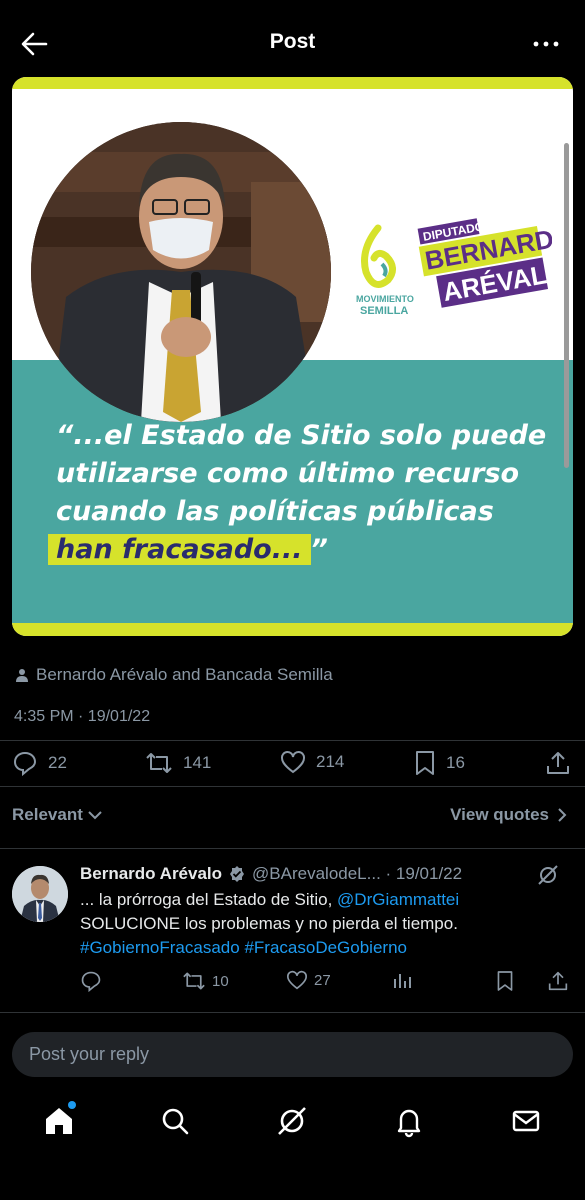 The height and width of the screenshot is (1200, 585). I want to click on hashtag-link: #GobiernoFracasado, so click(160, 947).